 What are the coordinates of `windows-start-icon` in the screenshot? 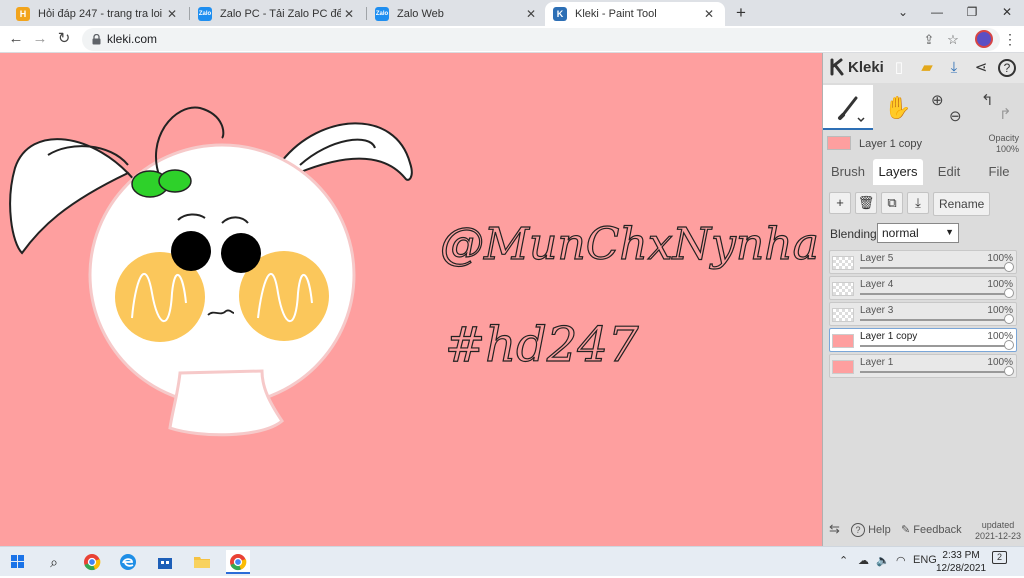 It's located at (18, 562).